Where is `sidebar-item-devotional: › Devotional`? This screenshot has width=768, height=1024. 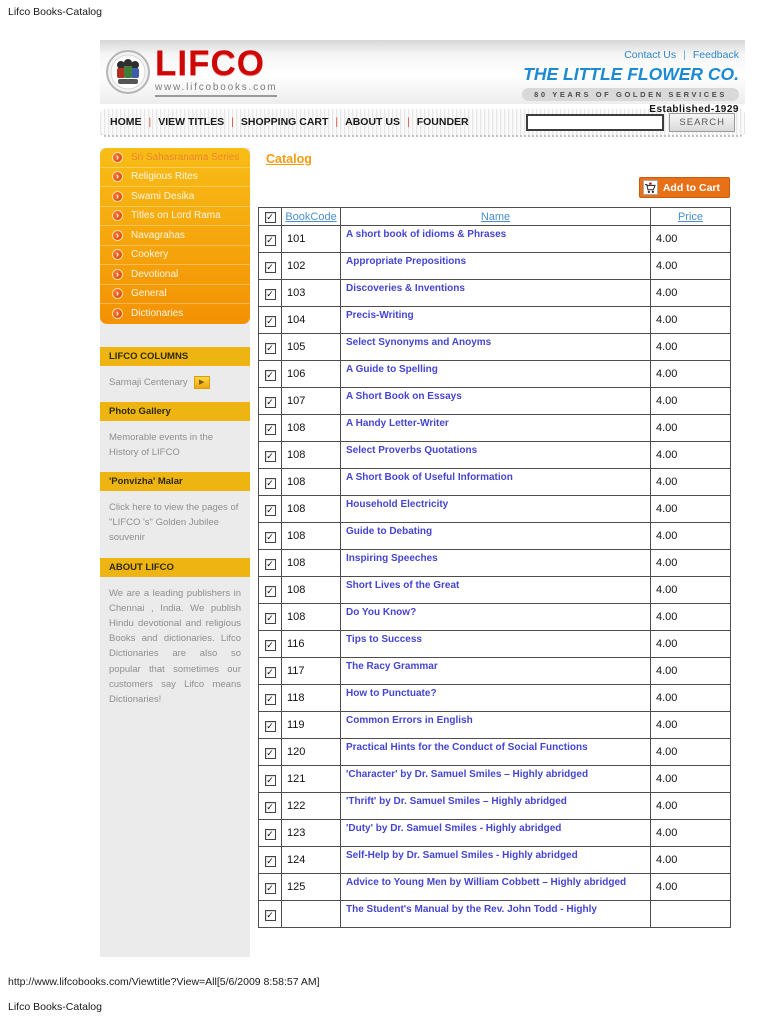
sidebar-item-devotional: › Devotional is located at coordinates (175, 275).